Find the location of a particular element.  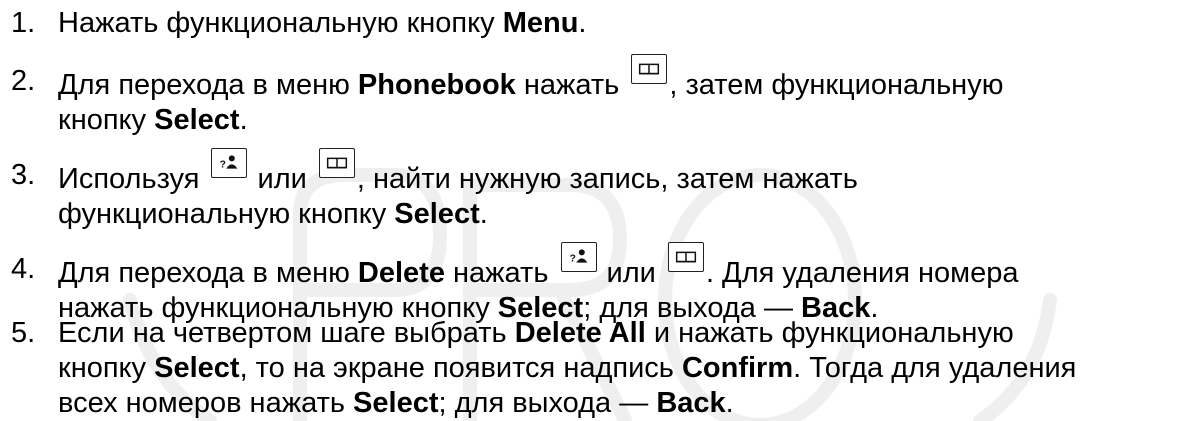

phonebook-label: Phonebook is located at coordinates (436, 85).